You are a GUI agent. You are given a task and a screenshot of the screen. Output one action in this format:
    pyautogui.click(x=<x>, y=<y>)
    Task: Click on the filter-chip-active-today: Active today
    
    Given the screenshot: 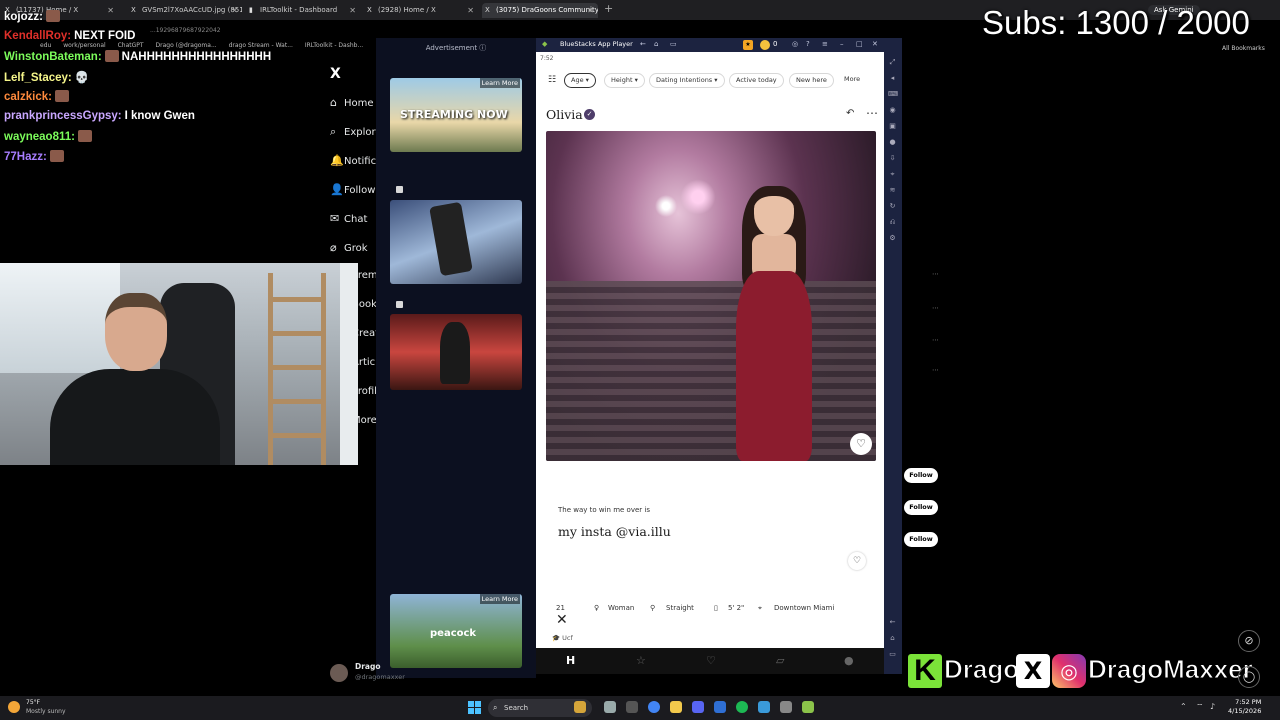 What is the action you would take?
    pyautogui.click(x=756, y=80)
    